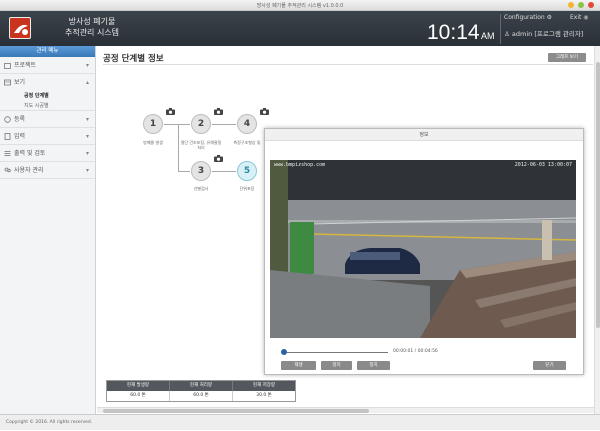 The width and height of the screenshot is (600, 431). What do you see at coordinates (415, 351) in the screenshot?
I see `video-time: 00:00:01 / 00:04:56` at bounding box center [415, 351].